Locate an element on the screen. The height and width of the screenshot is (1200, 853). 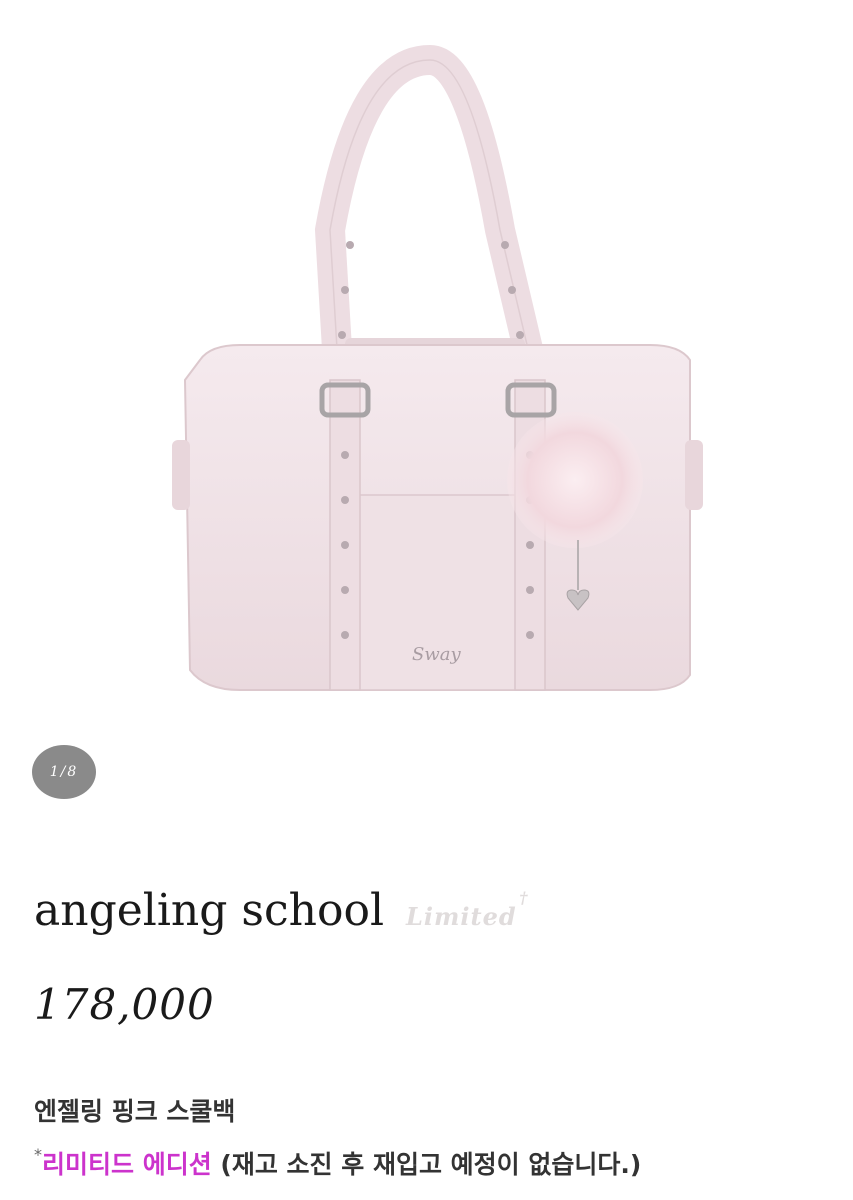
product-subtitle: 엔젤링 핑크 스쿨백 is located at coordinates (135, 1111).